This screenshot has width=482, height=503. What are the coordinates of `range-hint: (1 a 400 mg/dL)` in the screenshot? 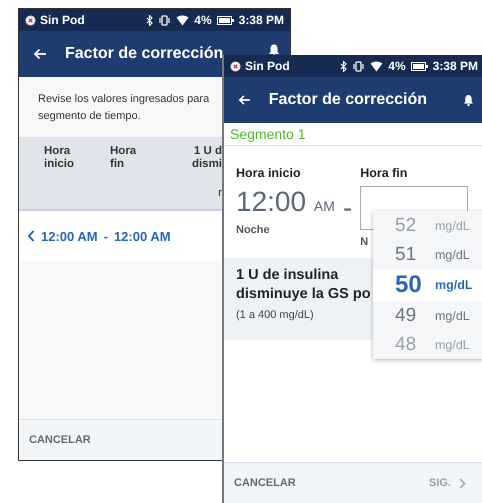 It's located at (275, 315).